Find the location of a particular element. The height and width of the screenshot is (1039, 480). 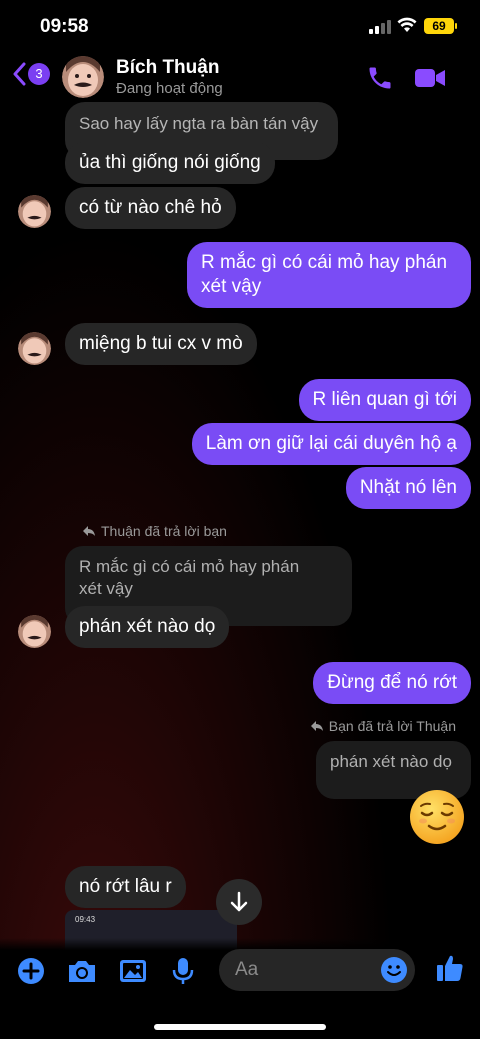

camera-icon is located at coordinates (82, 971).